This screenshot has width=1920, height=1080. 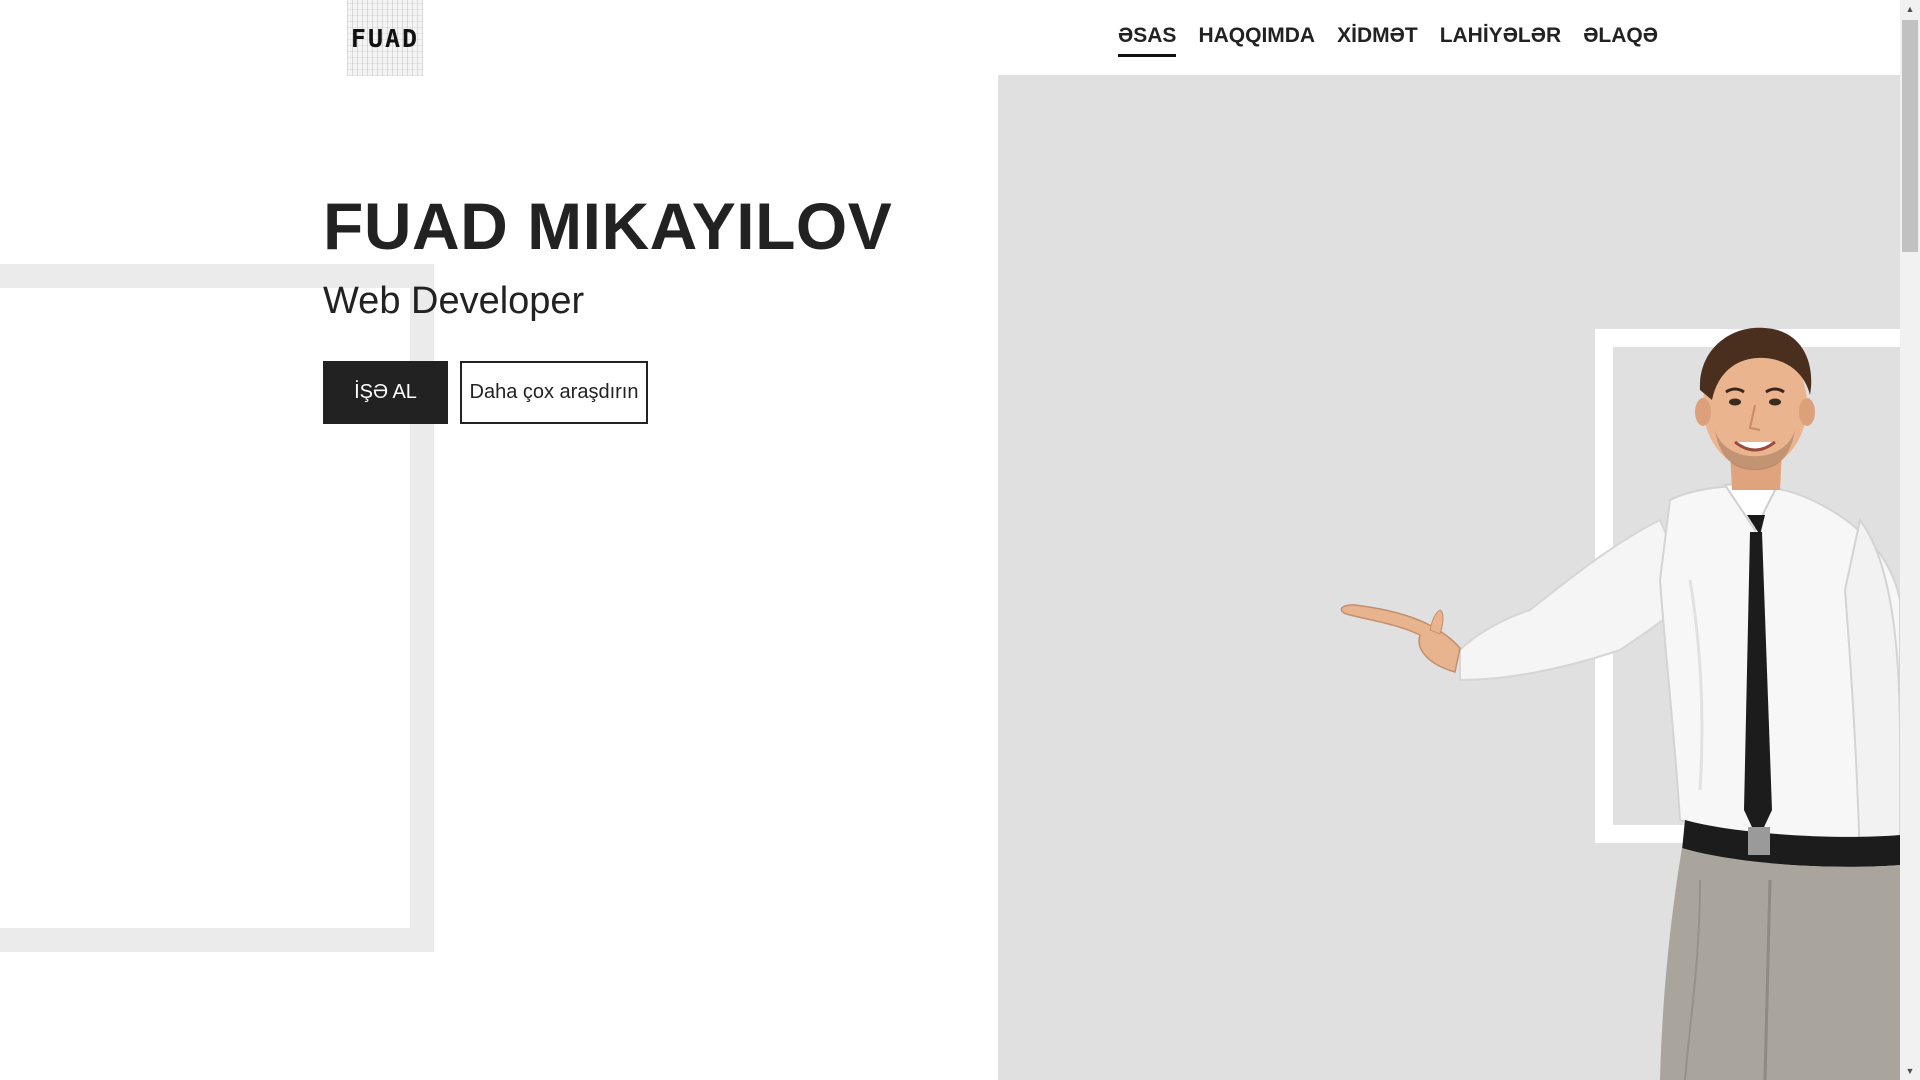 I want to click on nav-item-haqqimda: HAQQIMDA, so click(x=1256, y=40).